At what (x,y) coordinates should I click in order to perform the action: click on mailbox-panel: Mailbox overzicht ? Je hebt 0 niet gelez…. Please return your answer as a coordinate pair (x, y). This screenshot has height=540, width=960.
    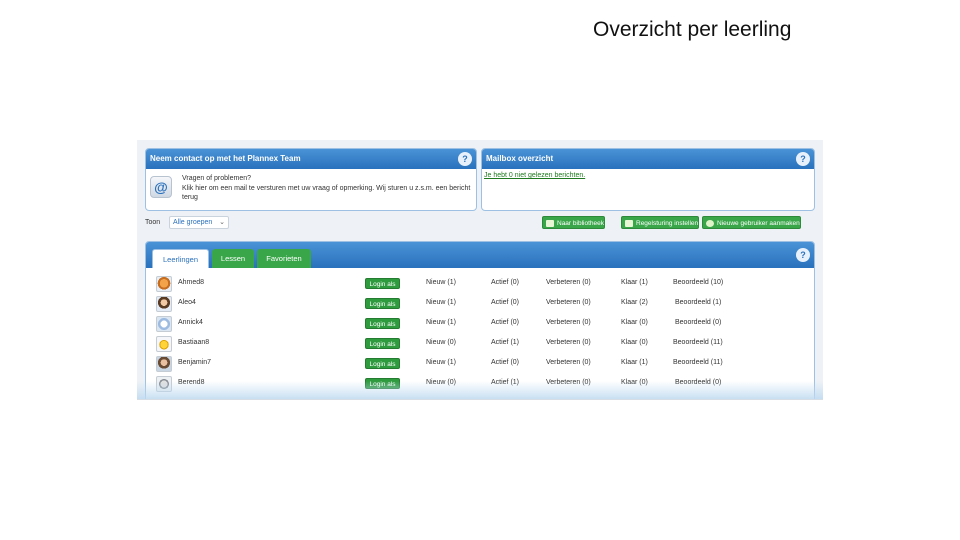
    Looking at the image, I should click on (648, 179).